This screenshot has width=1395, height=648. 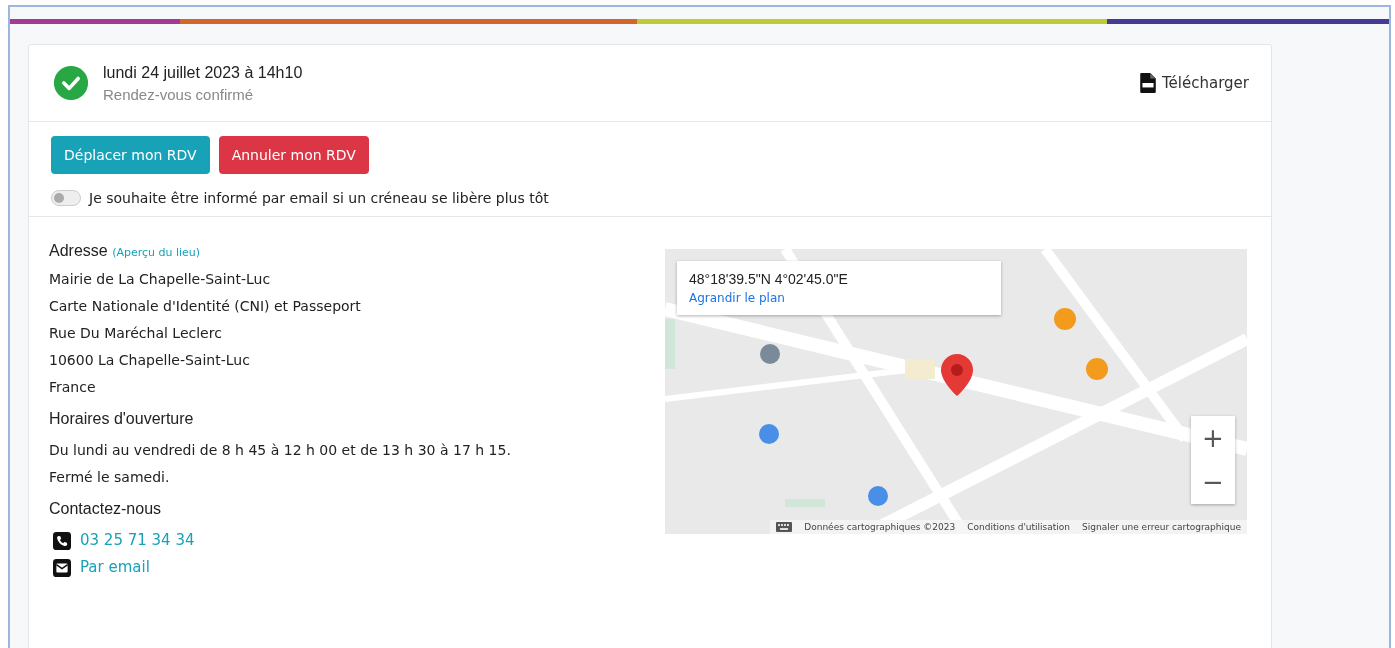 What do you see at coordinates (62, 567) in the screenshot?
I see `envelope-icon` at bounding box center [62, 567].